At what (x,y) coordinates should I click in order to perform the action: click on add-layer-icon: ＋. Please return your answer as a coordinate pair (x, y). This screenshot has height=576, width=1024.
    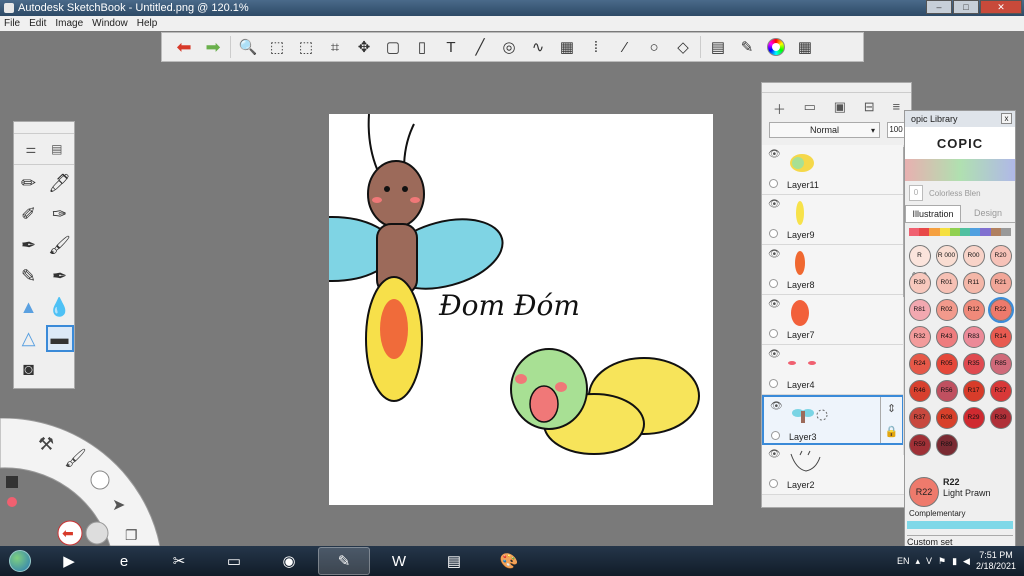
    Looking at the image, I should click on (779, 108).